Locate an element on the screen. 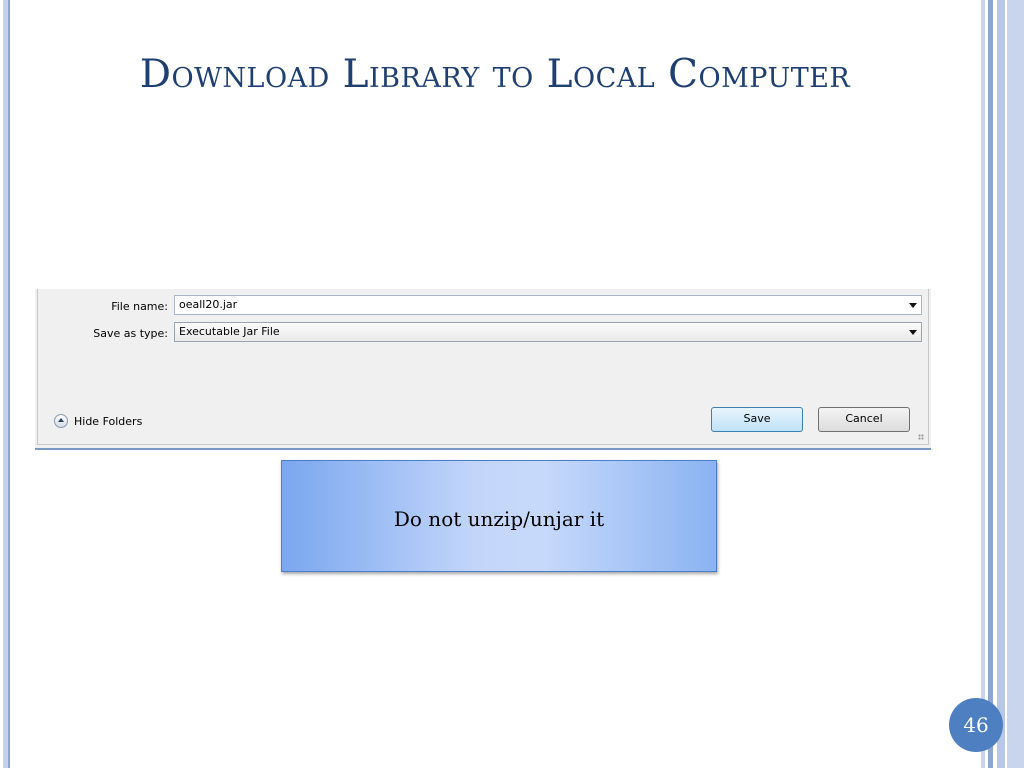  hide-folders-toggle: Hide Folders is located at coordinates (98, 421).